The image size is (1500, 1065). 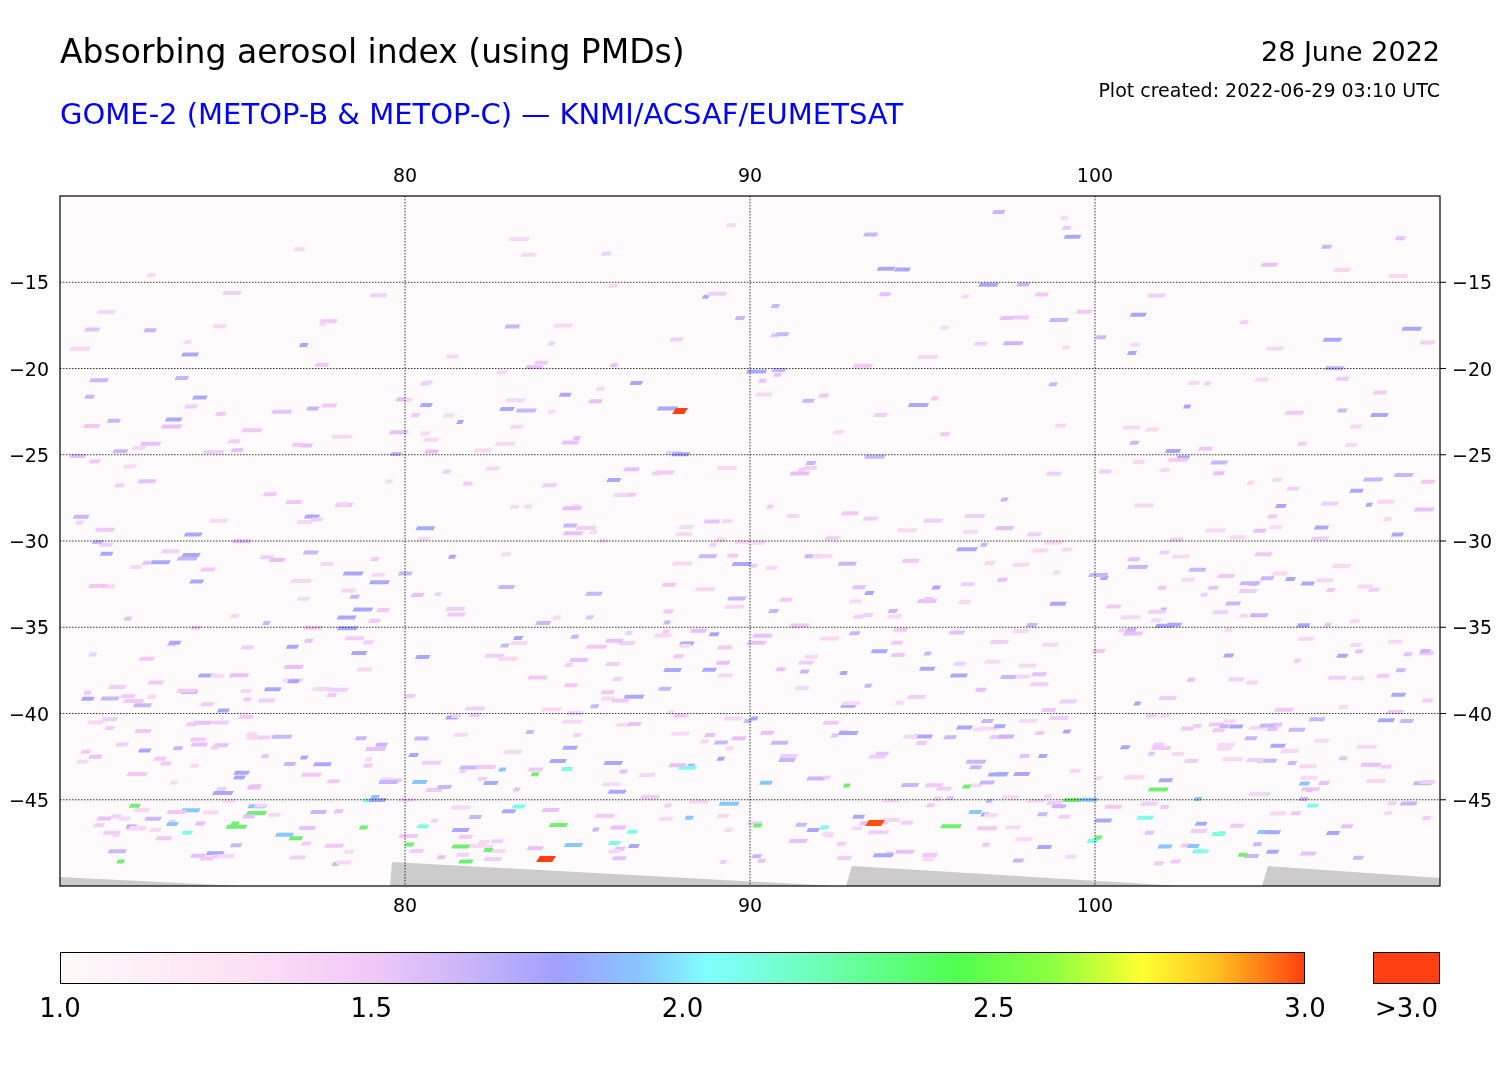 I want to click on plot-title: Absorbing aerosol index (using PMDs), so click(x=373, y=52).